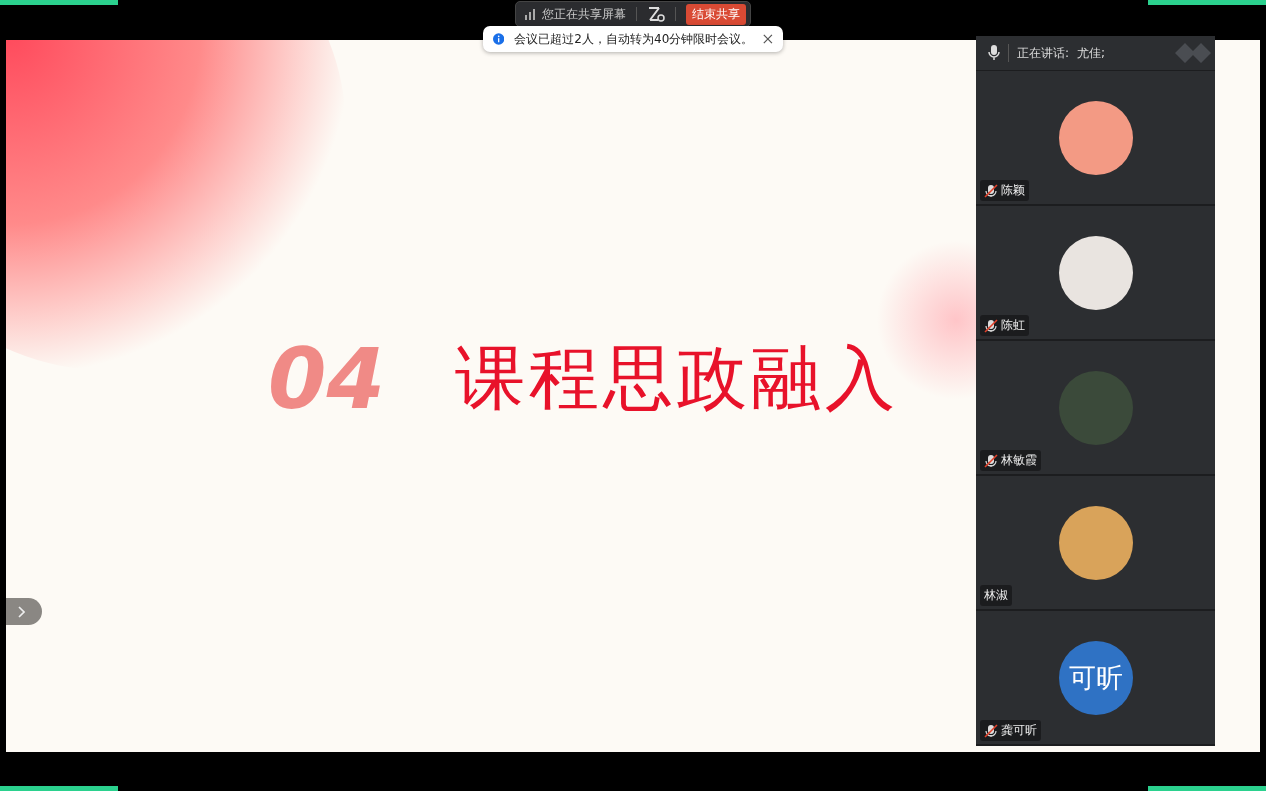 The height and width of the screenshot is (791, 1266). I want to click on participant-name: 林敏霞, so click(1019, 460).